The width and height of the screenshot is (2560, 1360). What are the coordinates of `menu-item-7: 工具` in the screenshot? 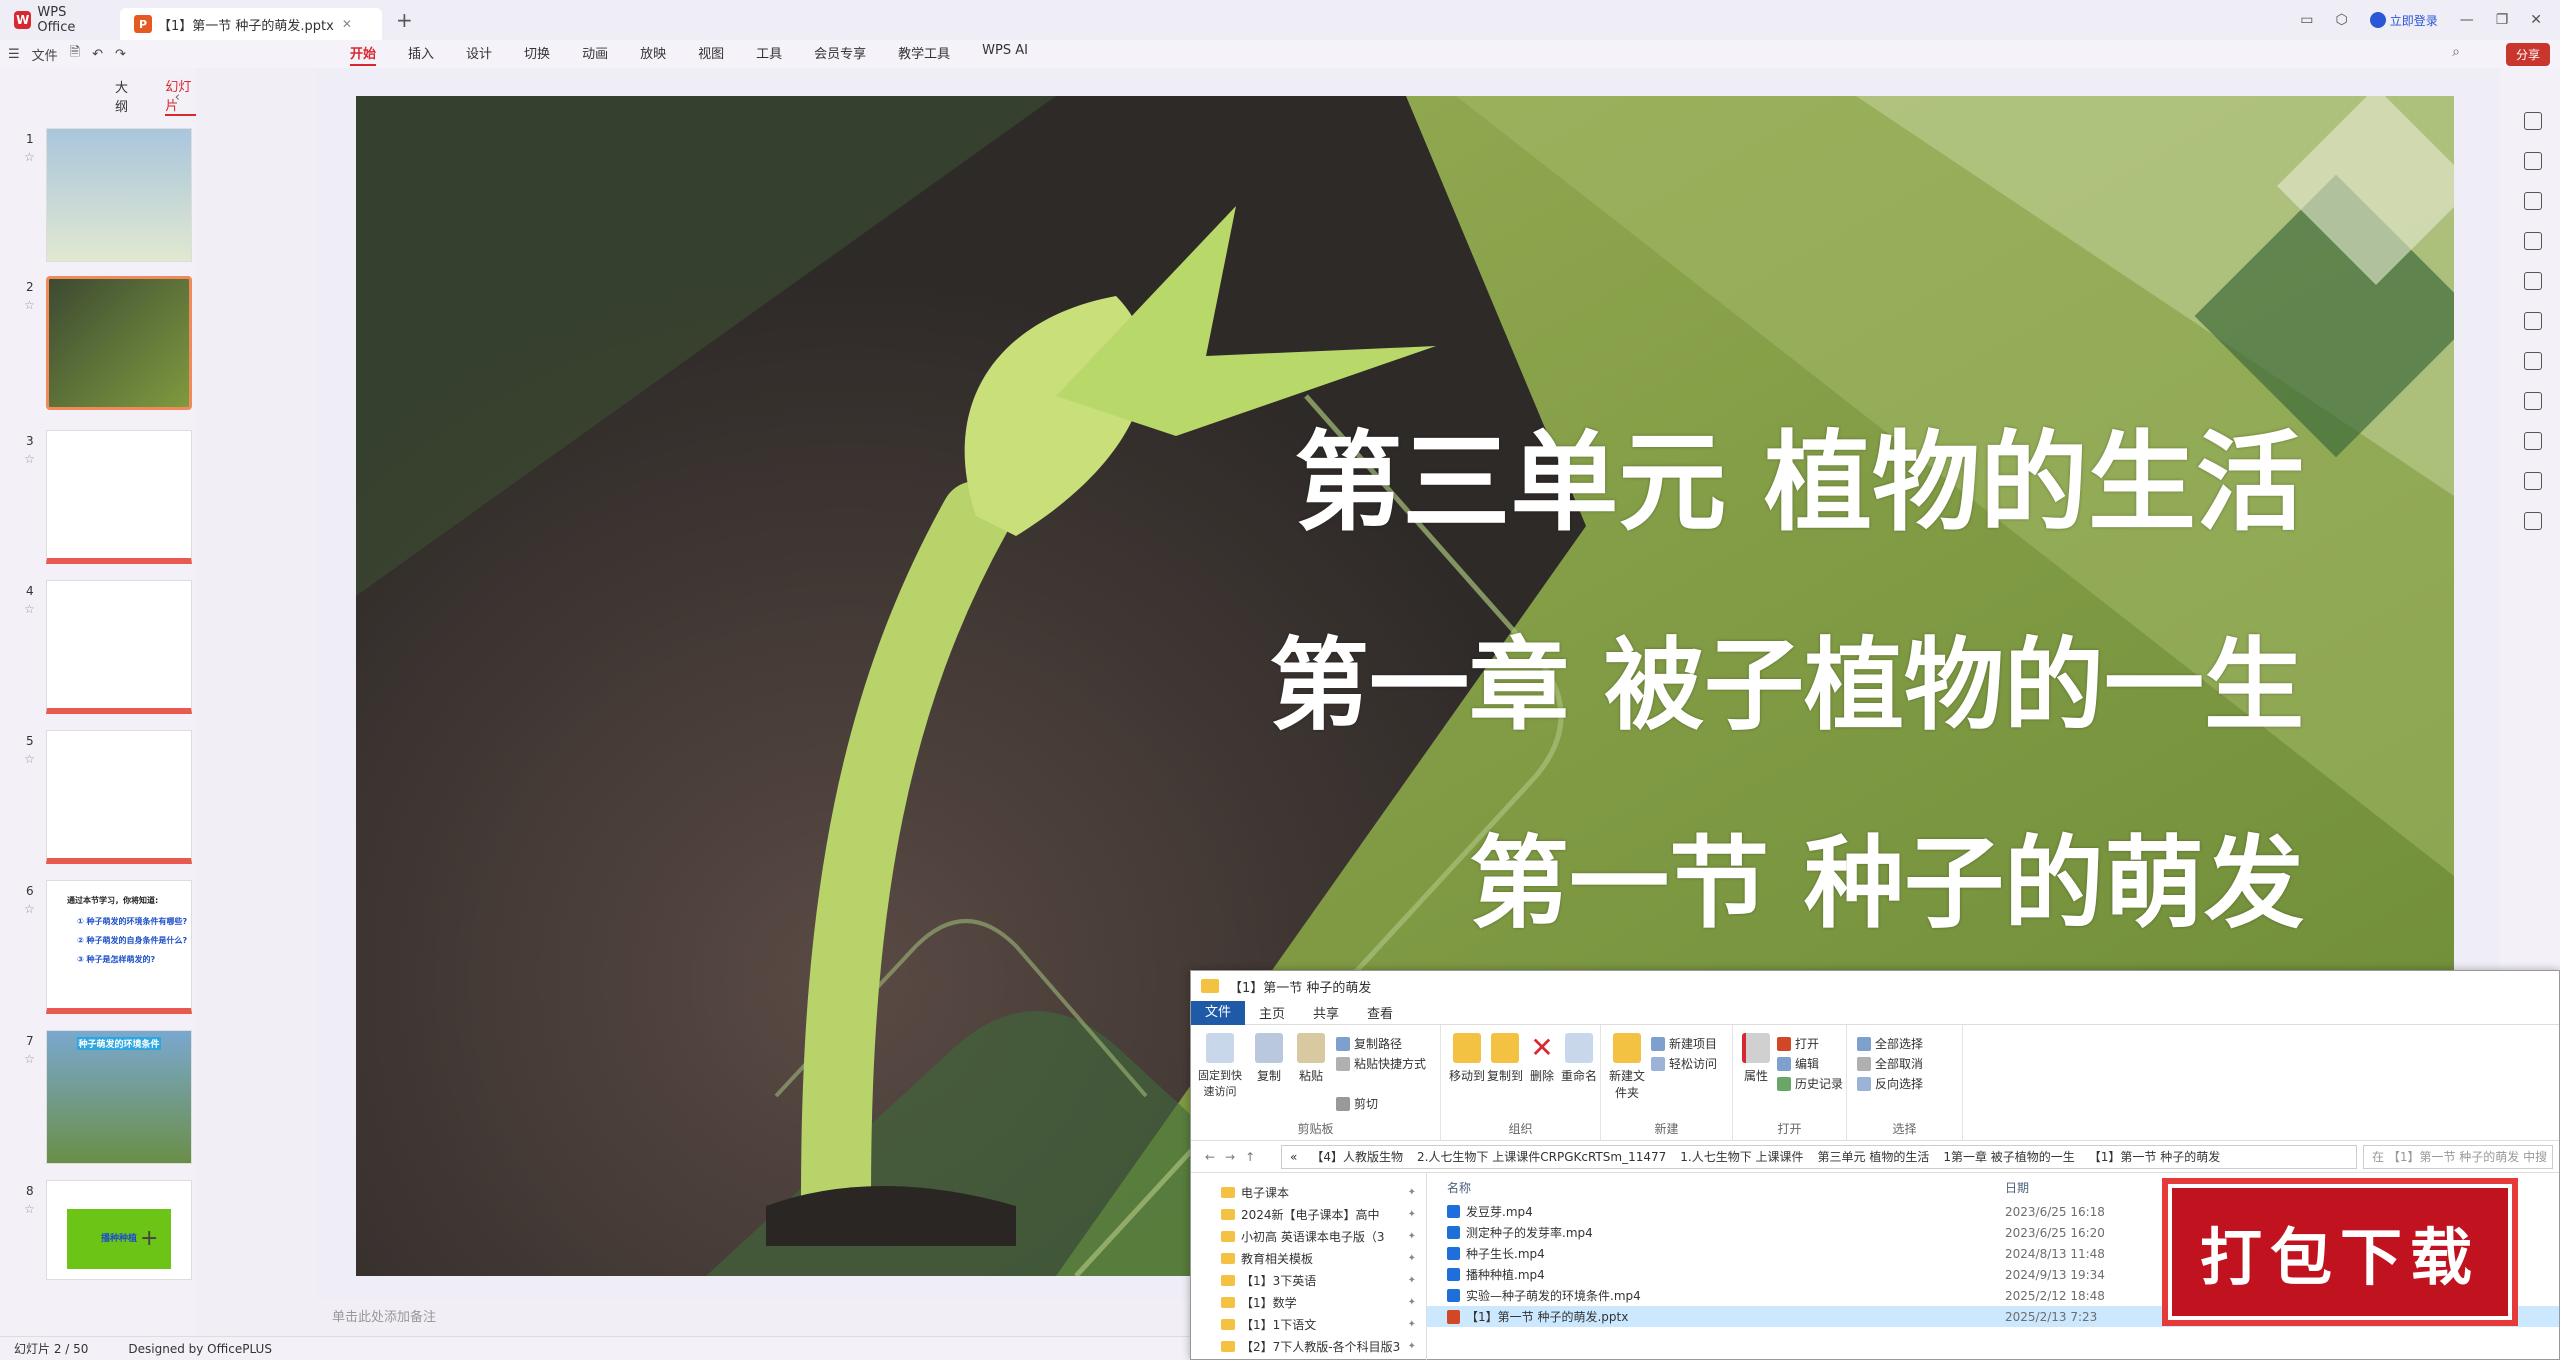 It's located at (769, 54).